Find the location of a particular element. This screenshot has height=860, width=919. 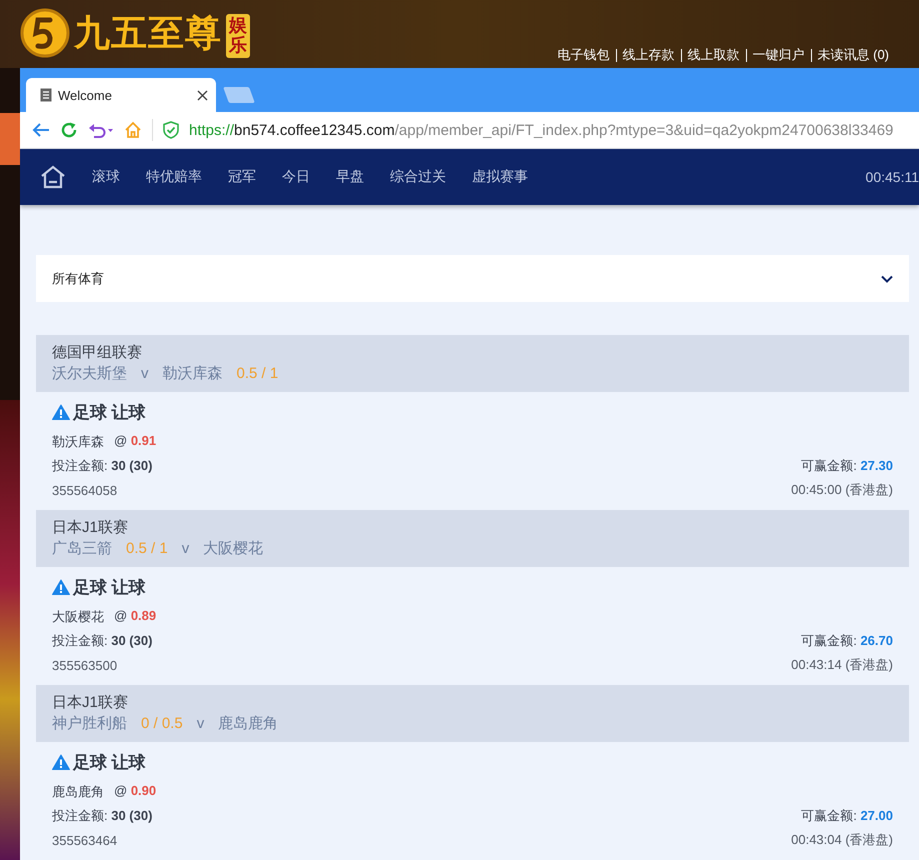

bet-time: 00:43:14 (香港盘) is located at coordinates (842, 665).